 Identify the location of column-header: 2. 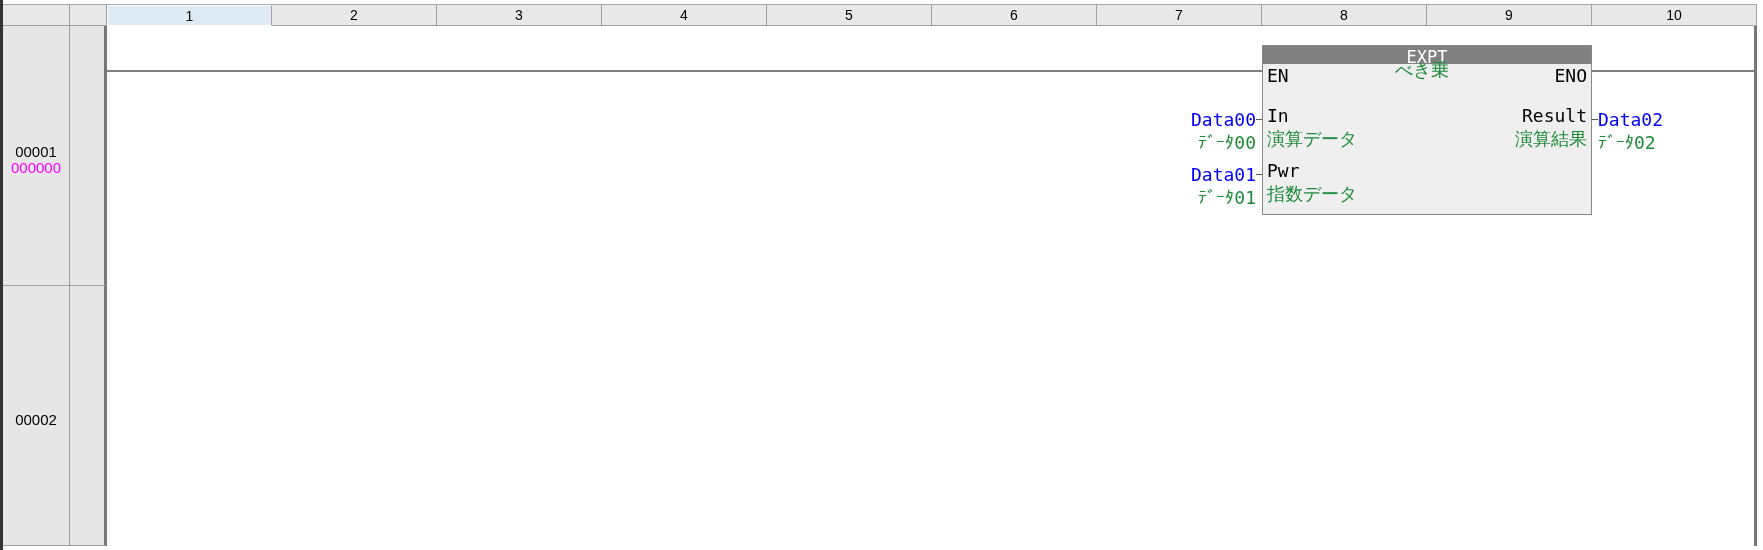
(354, 15).